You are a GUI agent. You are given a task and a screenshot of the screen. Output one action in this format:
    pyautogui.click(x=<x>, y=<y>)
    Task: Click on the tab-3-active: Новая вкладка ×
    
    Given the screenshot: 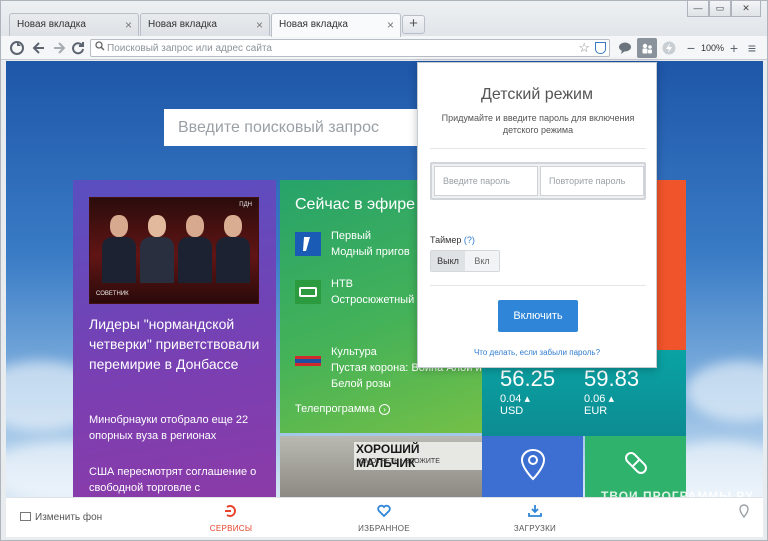 What is the action you would take?
    pyautogui.click(x=336, y=25)
    